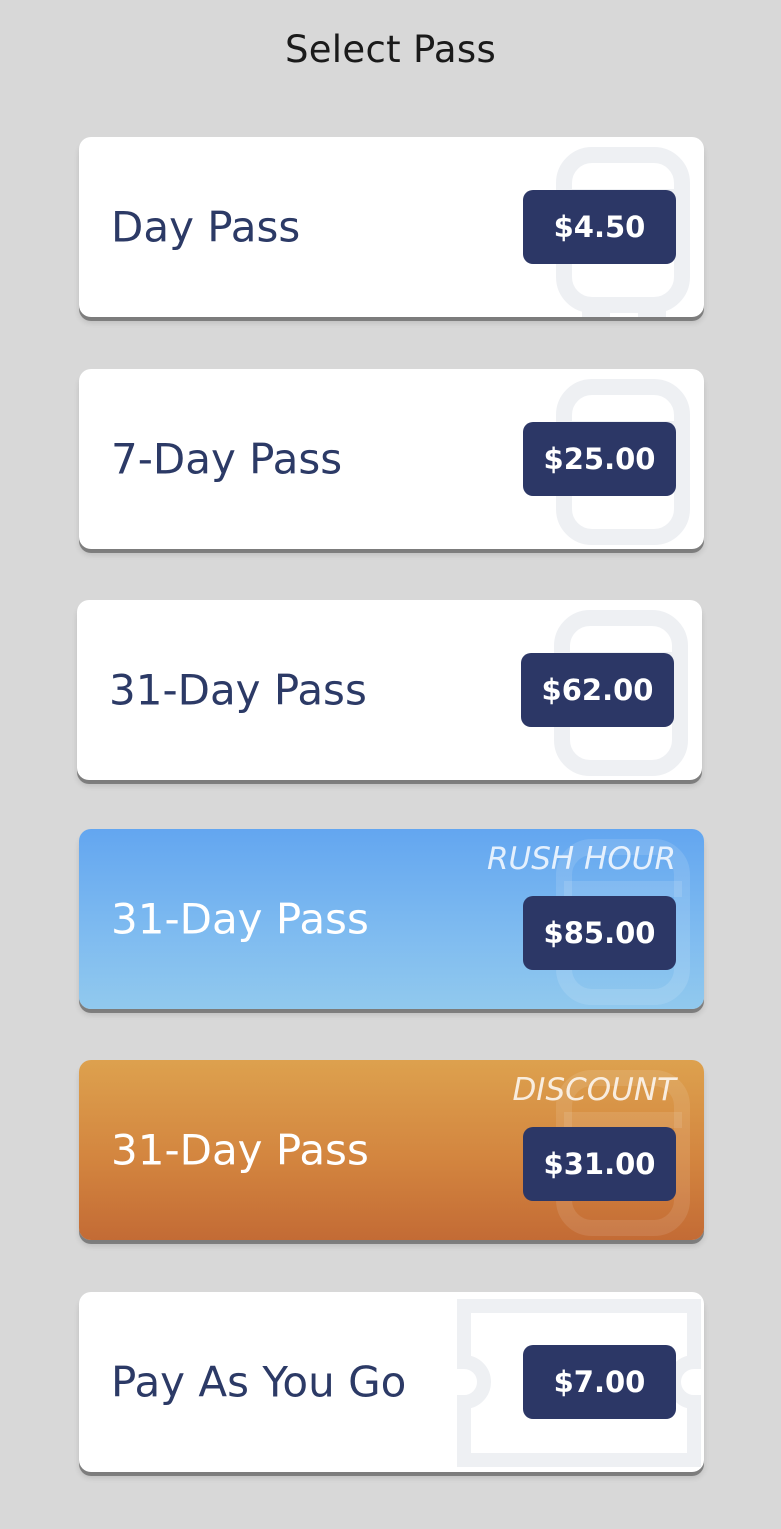 This screenshot has height=1529, width=781. I want to click on price-badge: $4.50, so click(599, 227).